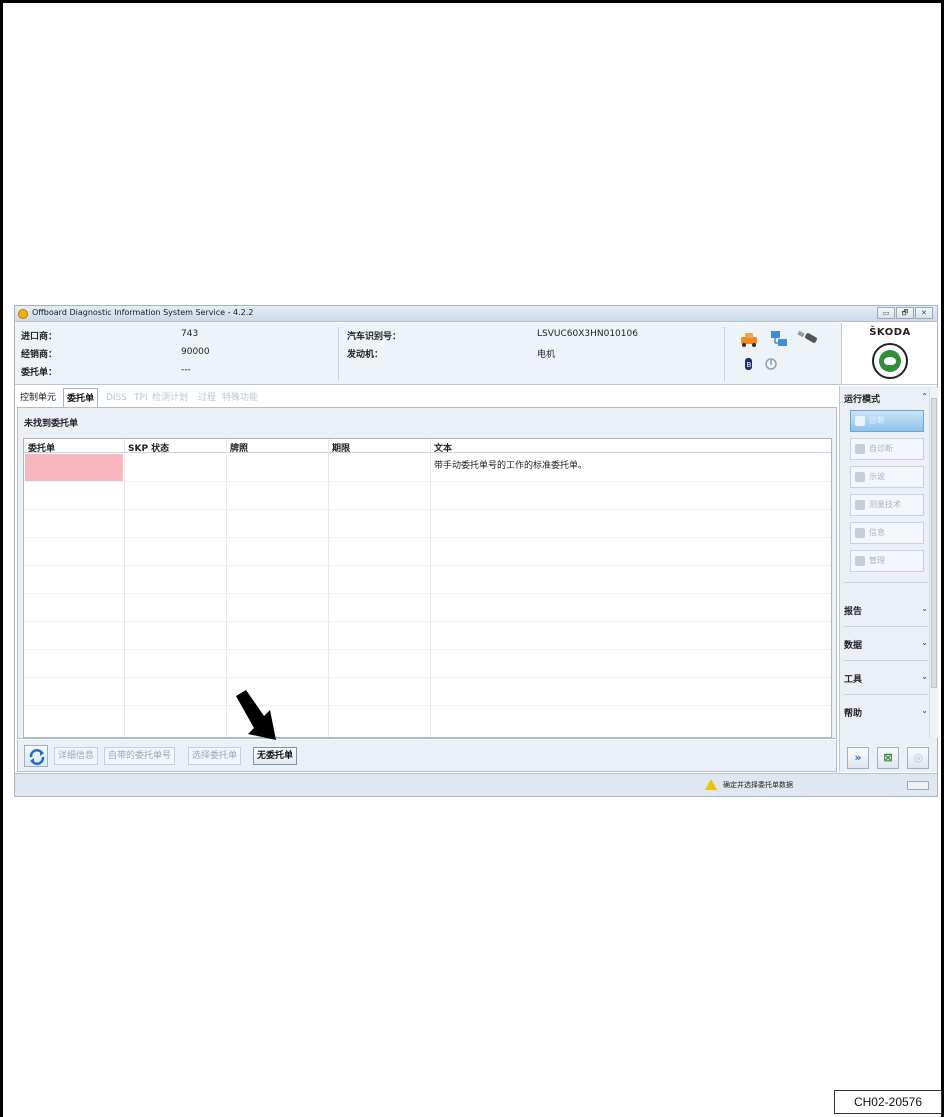 This screenshot has height=1117, width=944. I want to click on engine-label: 发动机：, so click(365, 355).